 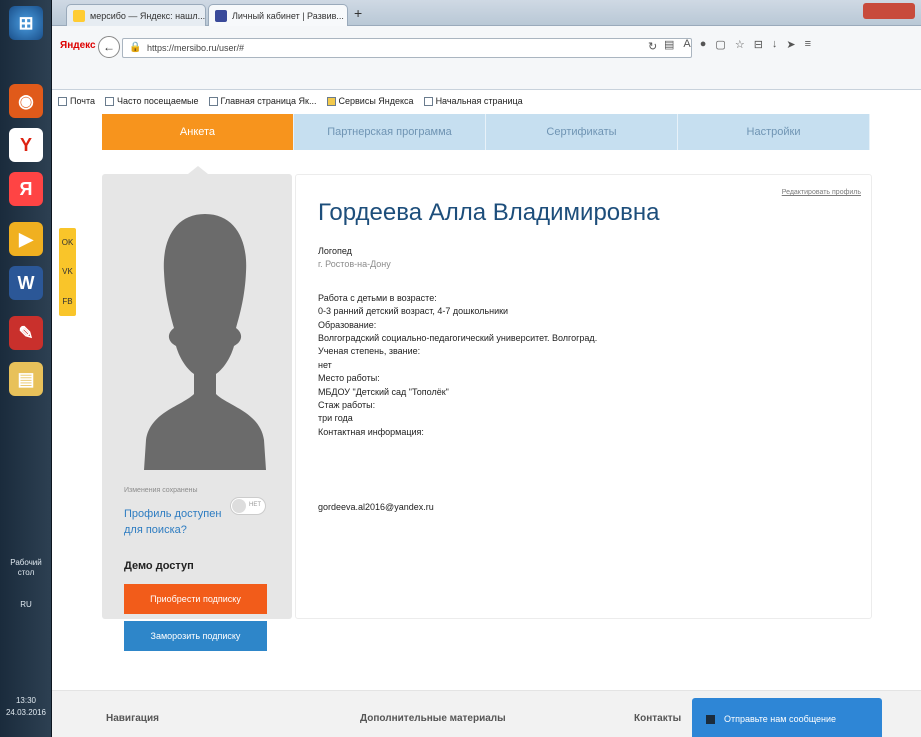 I want to click on avatar-placeholder-icon, so click(x=205, y=342).